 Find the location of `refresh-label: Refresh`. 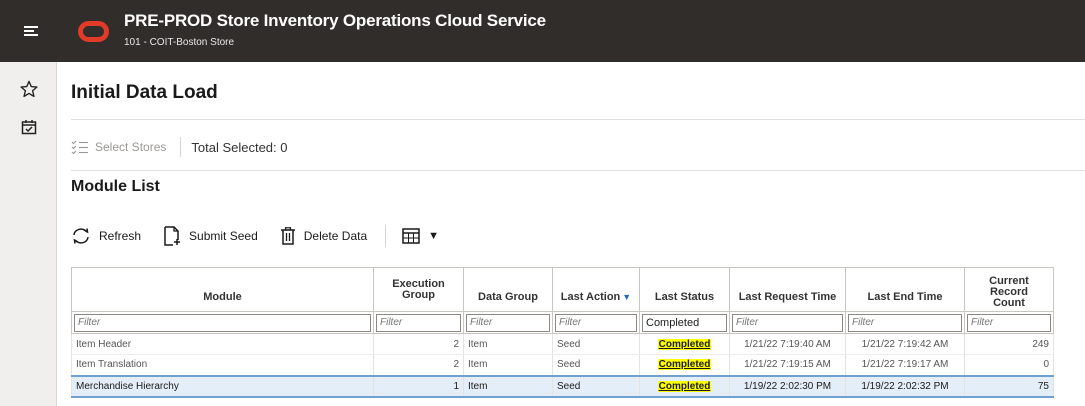

refresh-label: Refresh is located at coordinates (120, 236).